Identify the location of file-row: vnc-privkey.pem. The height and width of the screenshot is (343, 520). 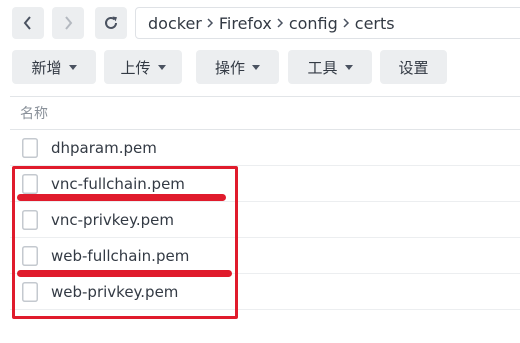
(265, 220).